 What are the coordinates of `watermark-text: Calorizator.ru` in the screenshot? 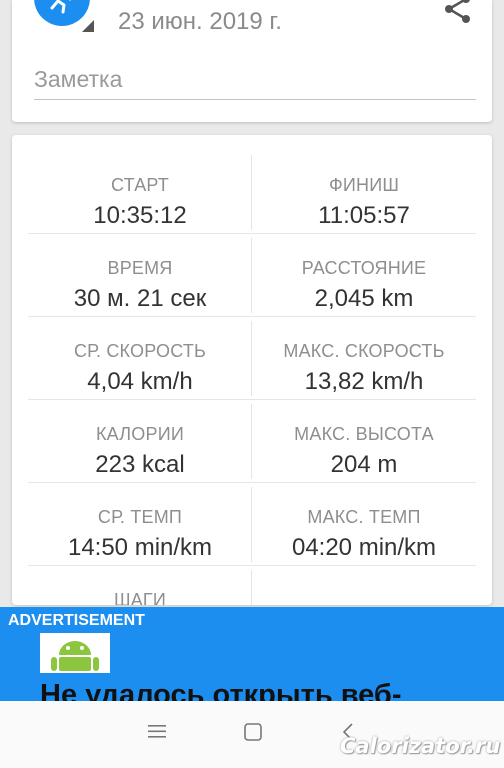 It's located at (420, 746).